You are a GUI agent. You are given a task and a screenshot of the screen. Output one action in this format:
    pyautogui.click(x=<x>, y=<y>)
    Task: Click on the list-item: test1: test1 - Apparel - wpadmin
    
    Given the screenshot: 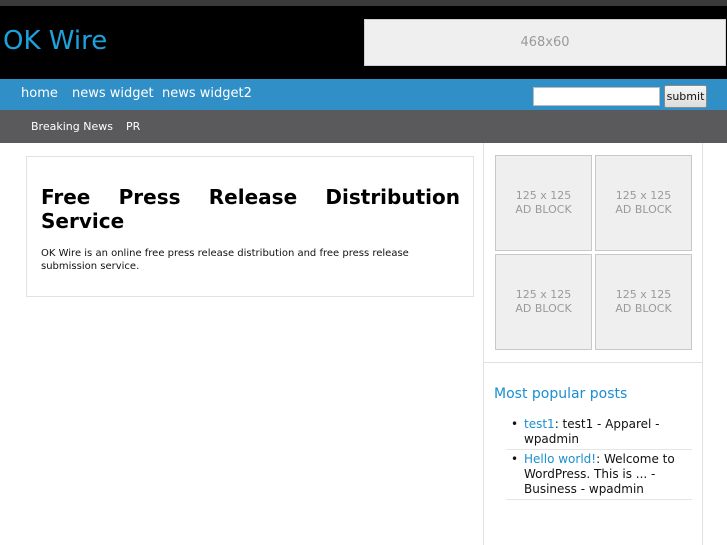 What is the action you would take?
    pyautogui.click(x=599, y=433)
    